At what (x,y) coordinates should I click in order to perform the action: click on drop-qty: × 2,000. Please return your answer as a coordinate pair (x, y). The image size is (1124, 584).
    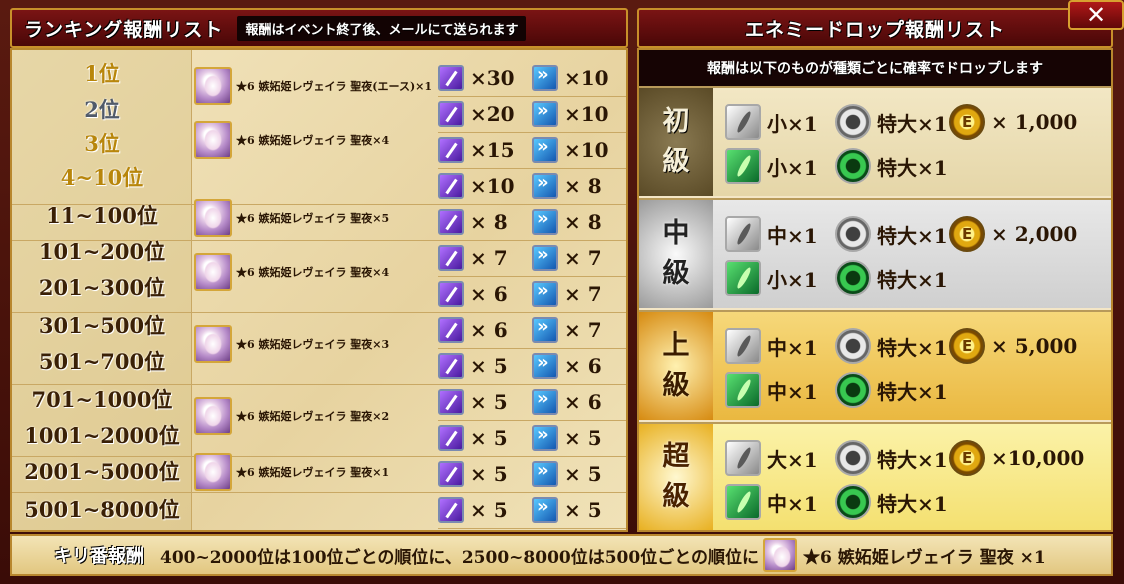
    Looking at the image, I should click on (1034, 234).